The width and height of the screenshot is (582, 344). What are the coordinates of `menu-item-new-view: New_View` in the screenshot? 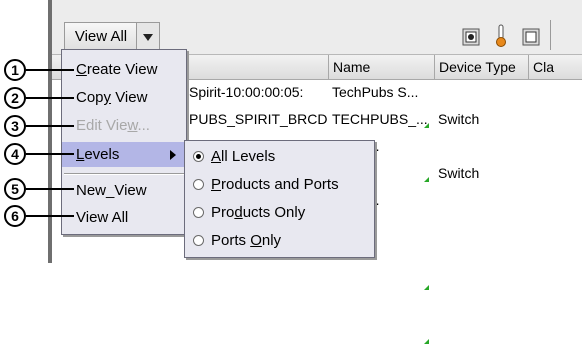 It's located at (124, 190).